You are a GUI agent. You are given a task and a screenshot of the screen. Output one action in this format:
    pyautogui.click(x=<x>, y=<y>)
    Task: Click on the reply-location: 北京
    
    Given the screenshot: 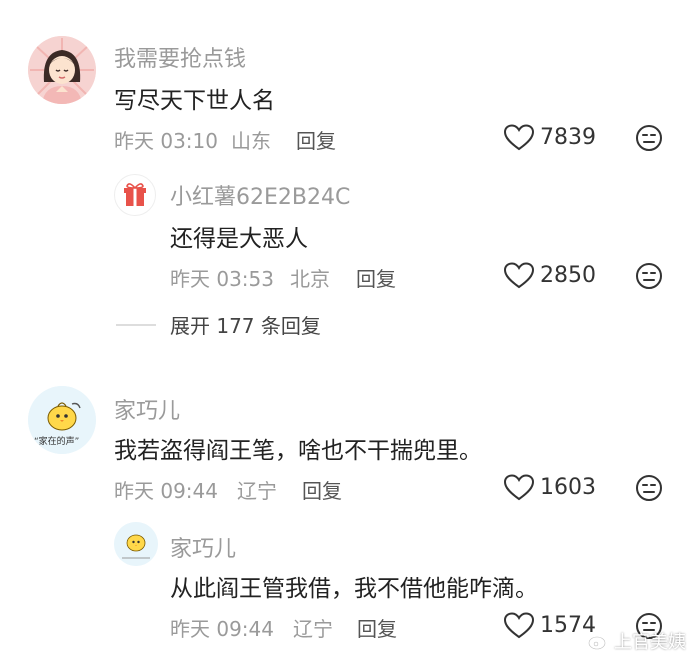 What is the action you would take?
    pyautogui.click(x=310, y=279)
    